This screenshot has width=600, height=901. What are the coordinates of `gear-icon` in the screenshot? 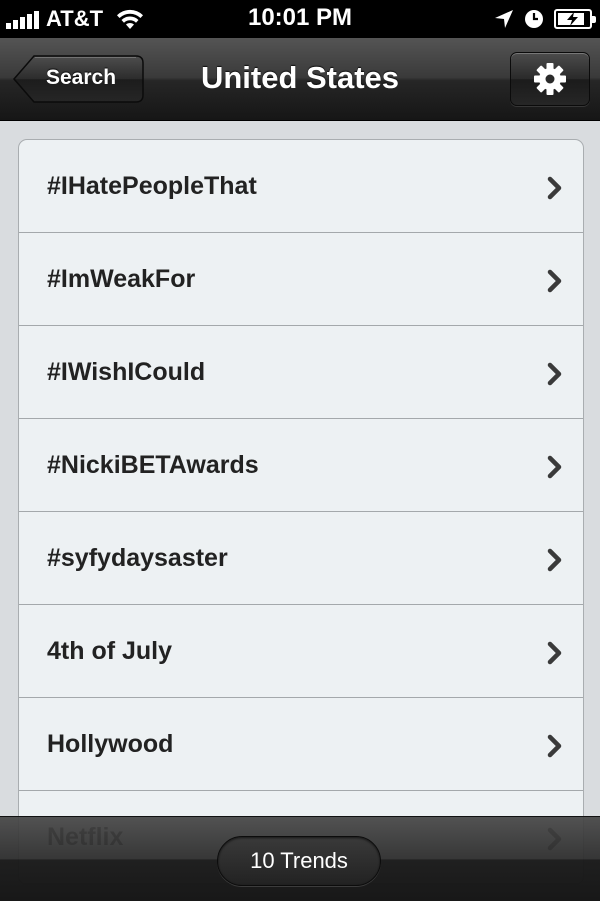 It's located at (550, 79).